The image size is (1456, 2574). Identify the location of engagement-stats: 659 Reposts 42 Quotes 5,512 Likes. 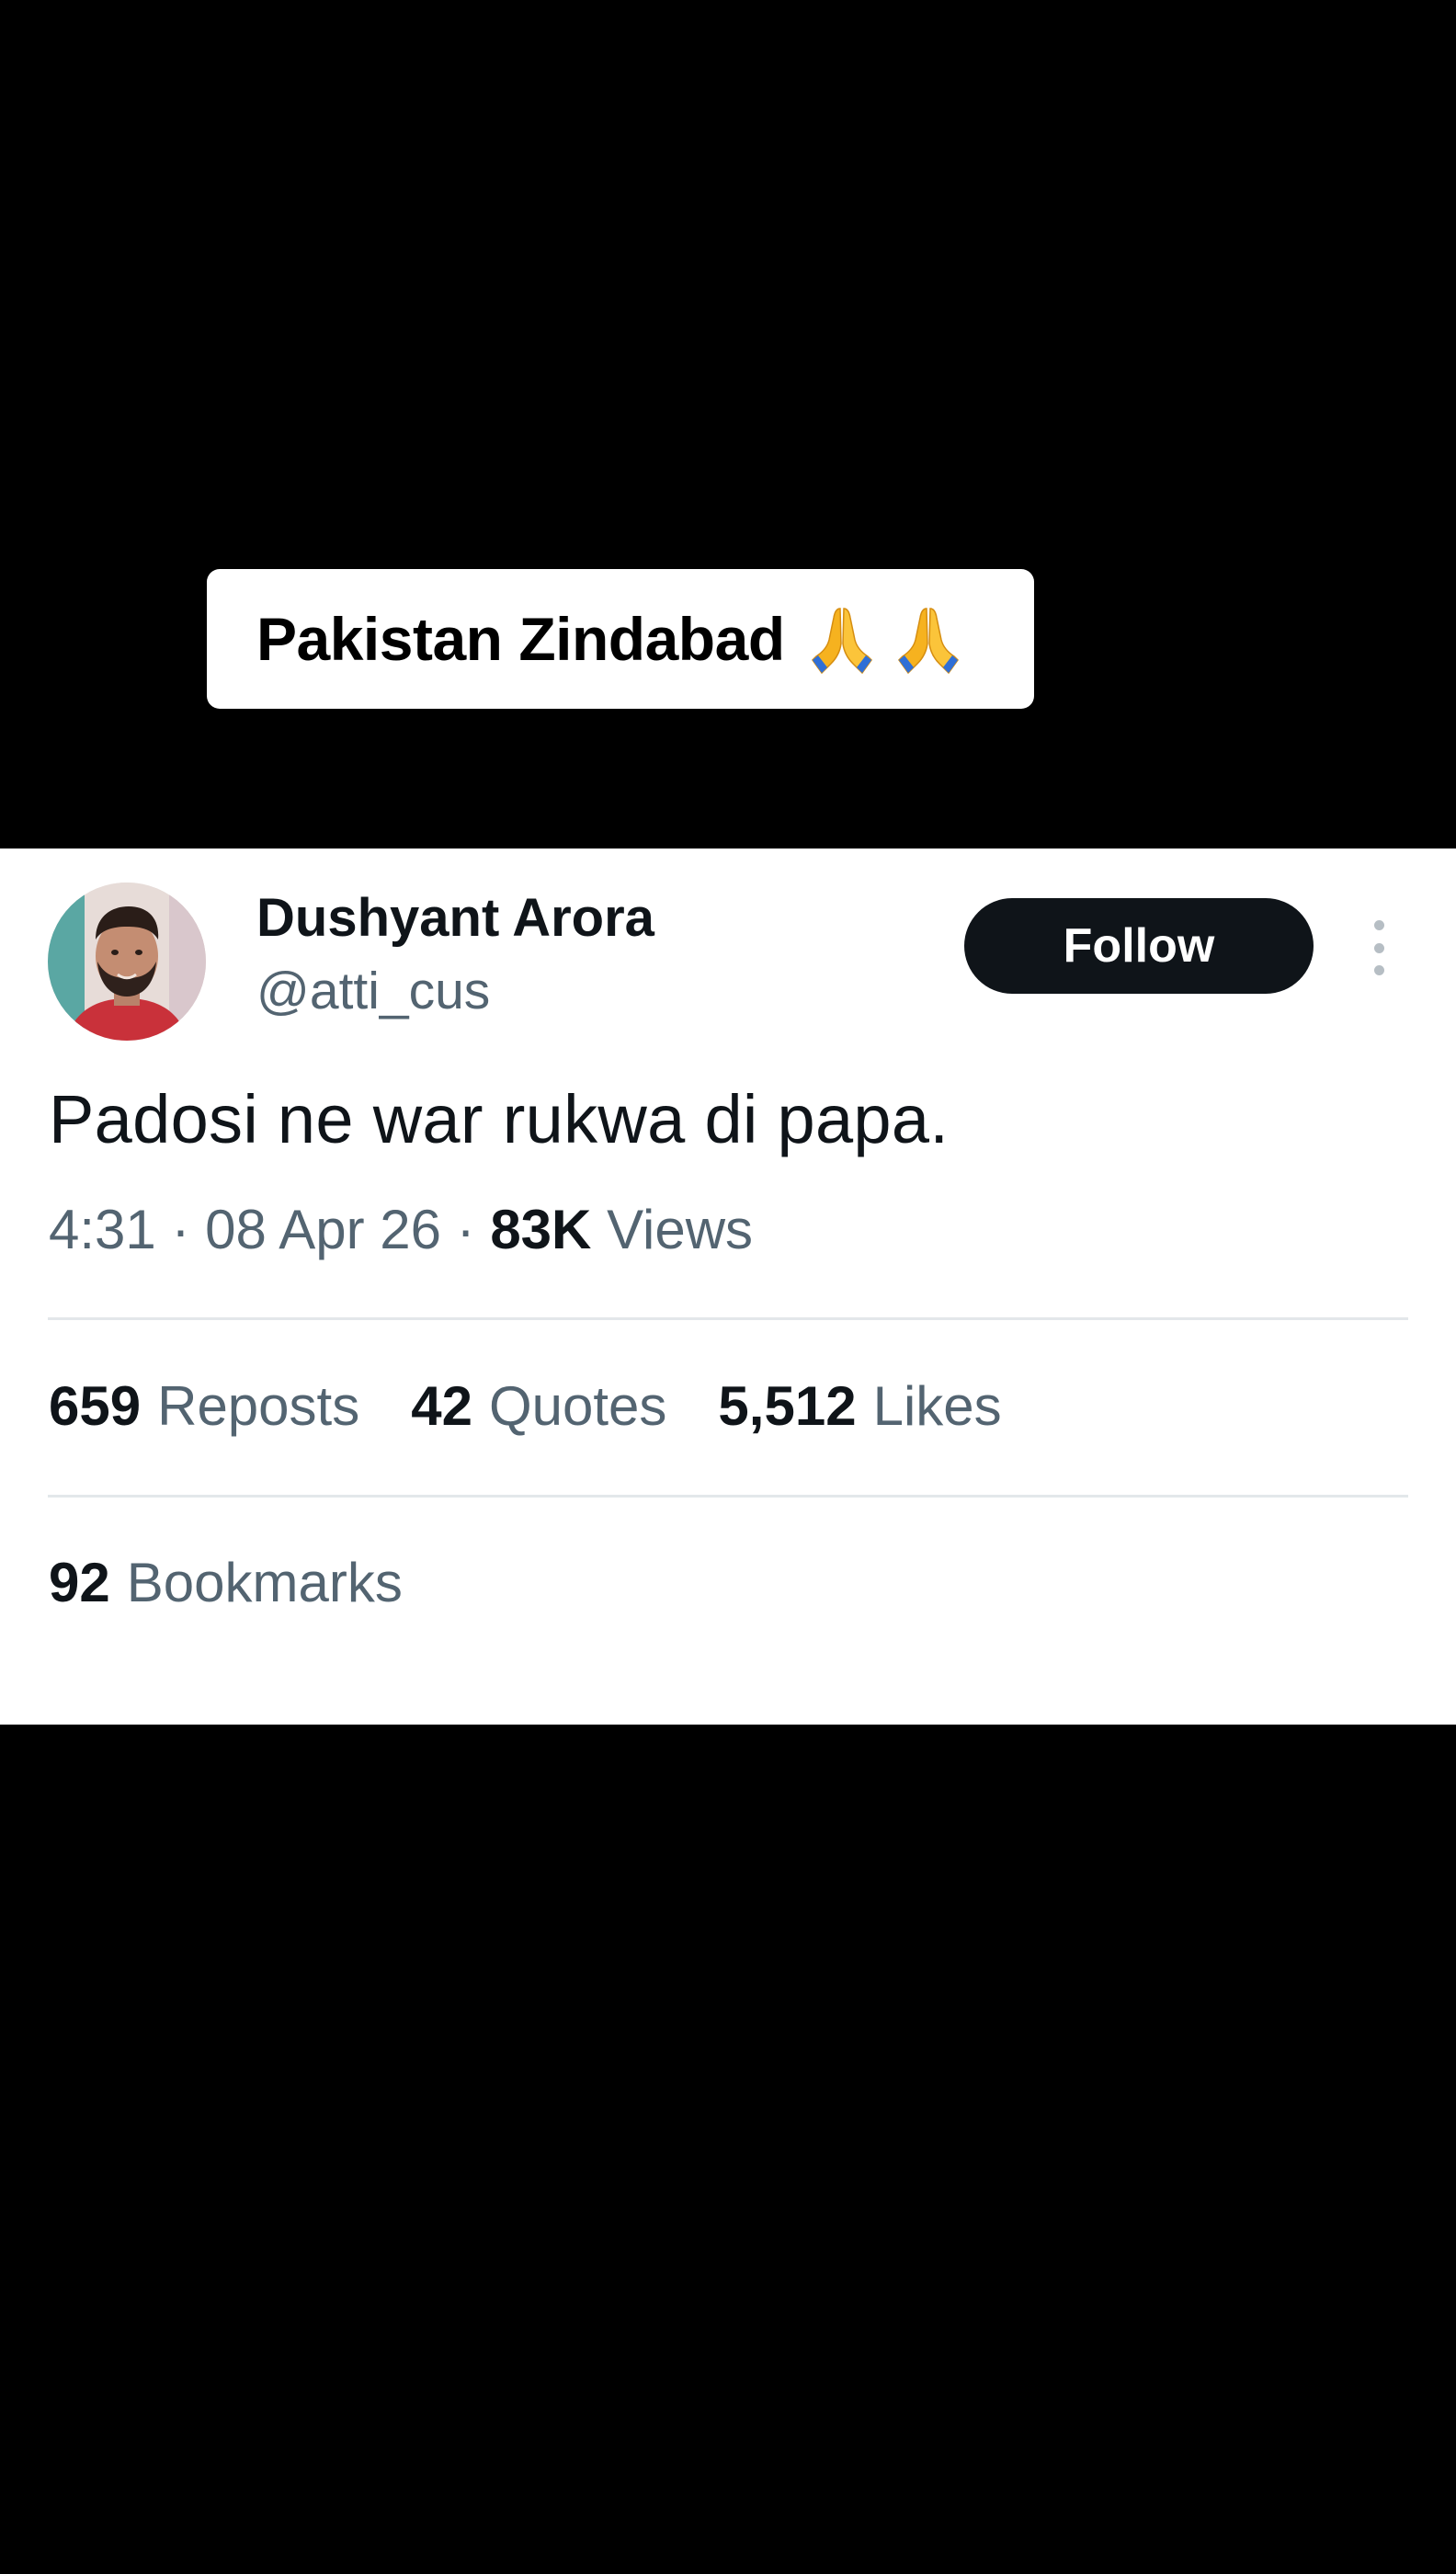
(525, 1406).